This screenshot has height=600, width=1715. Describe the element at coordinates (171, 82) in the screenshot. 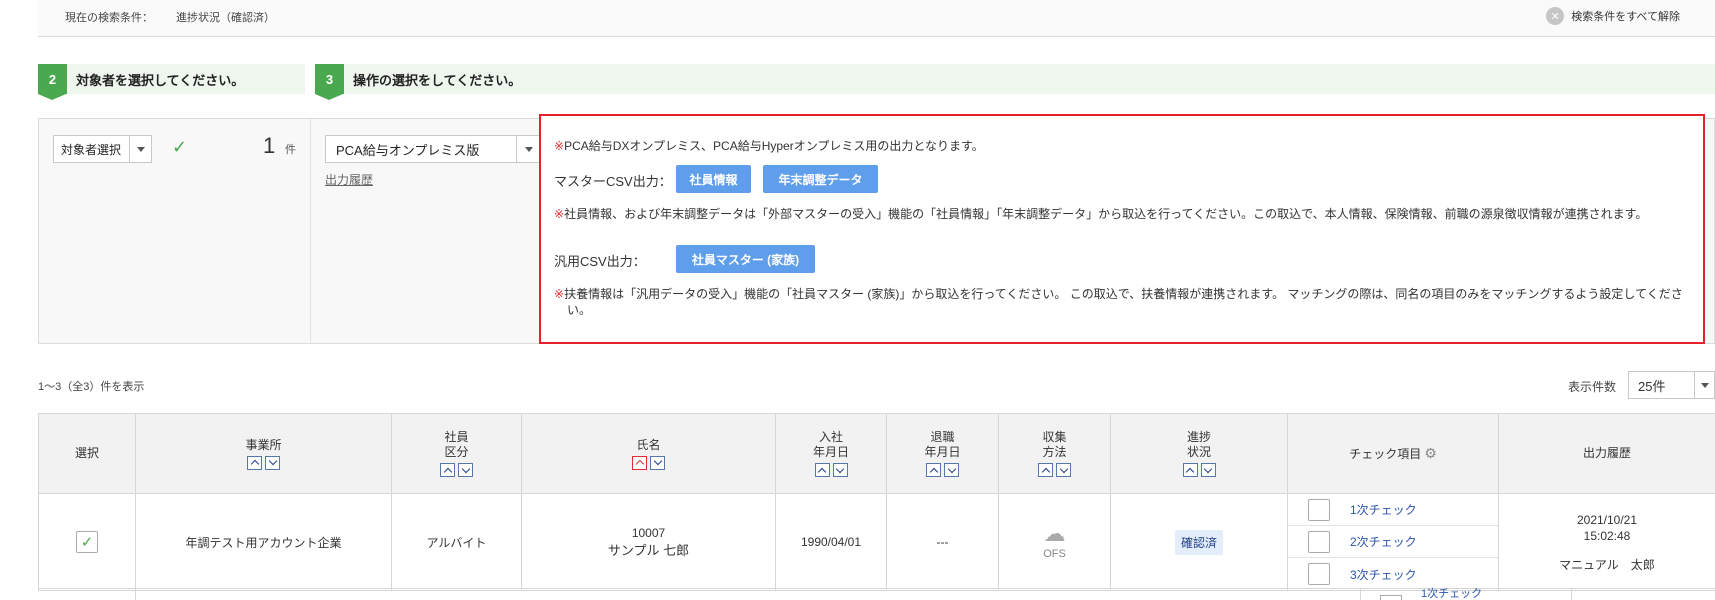

I see `step-2-header: 2 対象者を選択してください。` at that location.